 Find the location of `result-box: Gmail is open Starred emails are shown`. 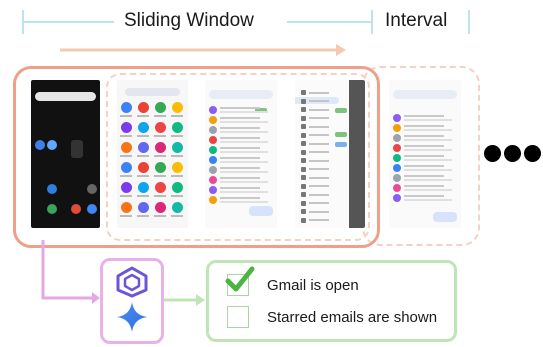

result-box: Gmail is open Starred emails are shown is located at coordinates (331, 301).